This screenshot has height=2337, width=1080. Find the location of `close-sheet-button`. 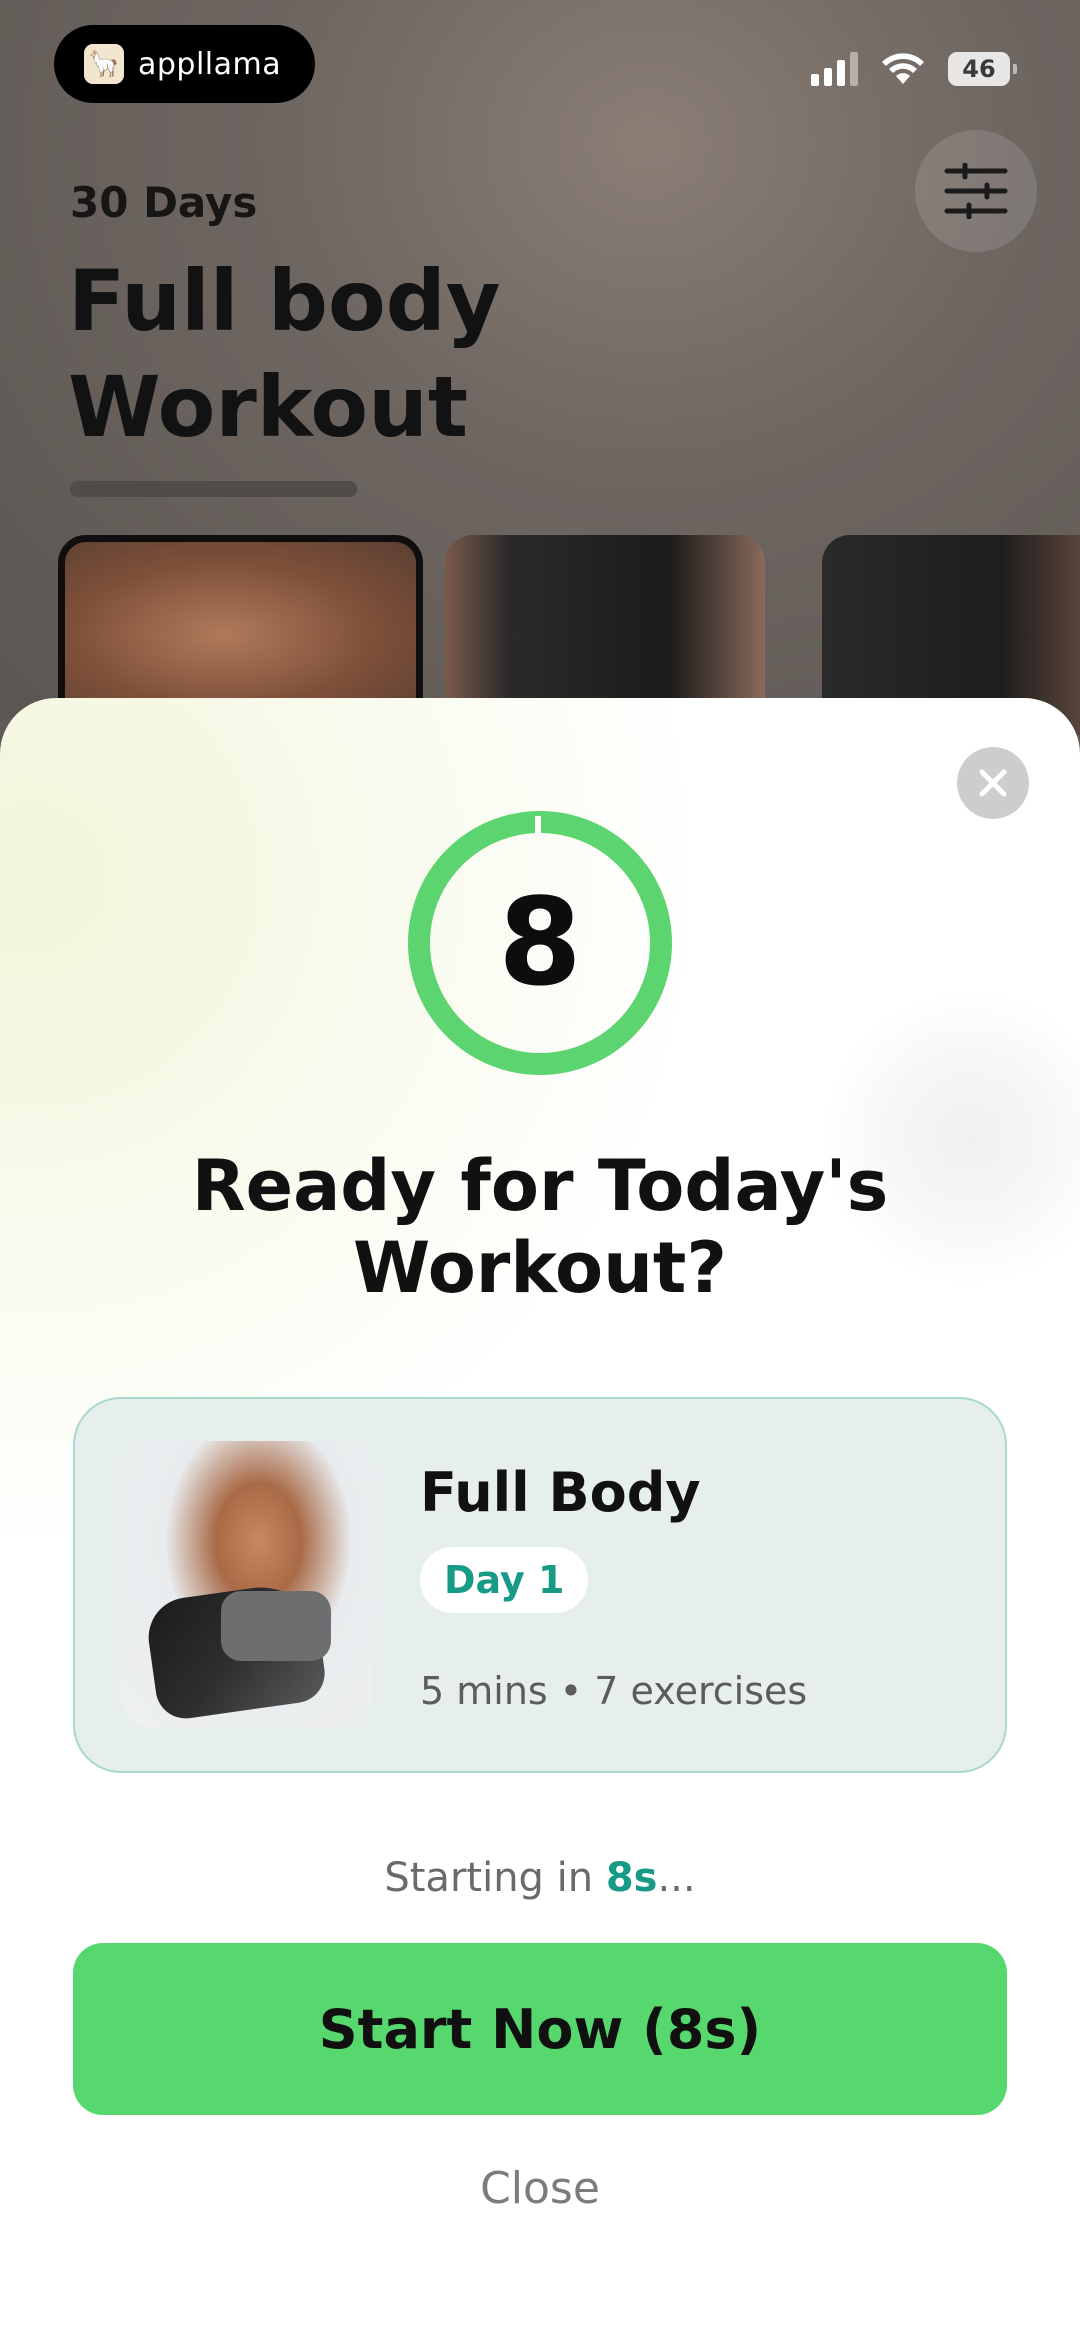

close-sheet-button is located at coordinates (993, 783).